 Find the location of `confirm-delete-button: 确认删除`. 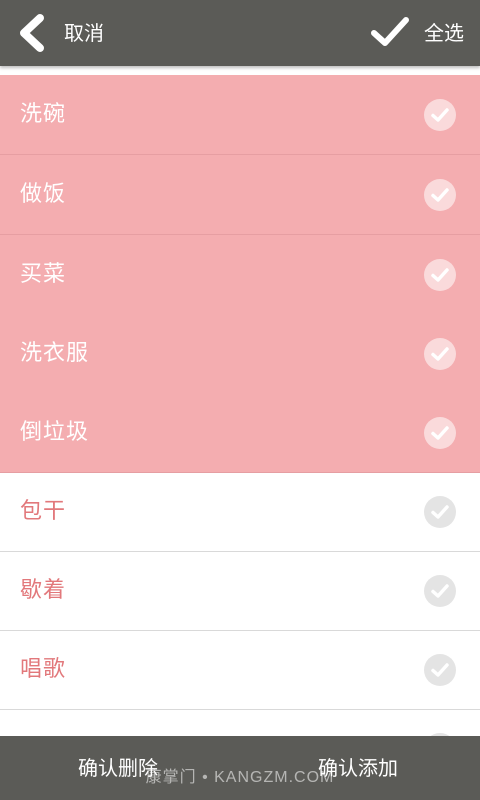

confirm-delete-button: 确认删除 is located at coordinates (120, 768).